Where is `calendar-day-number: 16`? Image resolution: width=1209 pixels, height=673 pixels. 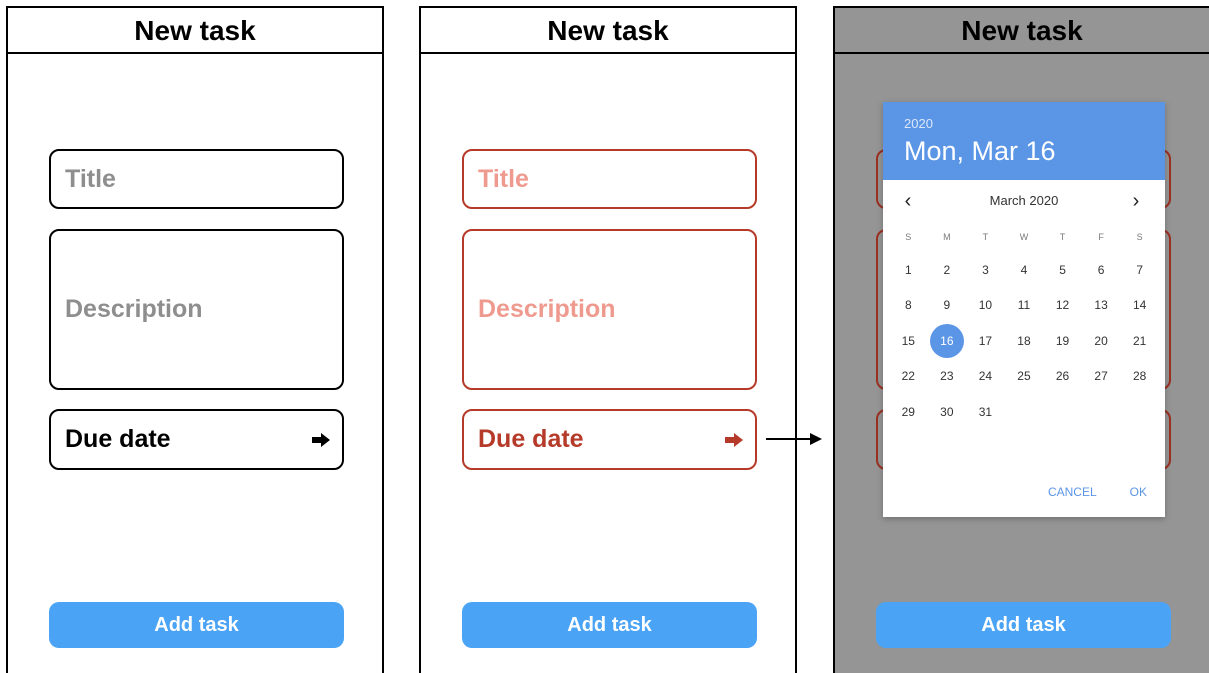 calendar-day-number: 16 is located at coordinates (946, 340).